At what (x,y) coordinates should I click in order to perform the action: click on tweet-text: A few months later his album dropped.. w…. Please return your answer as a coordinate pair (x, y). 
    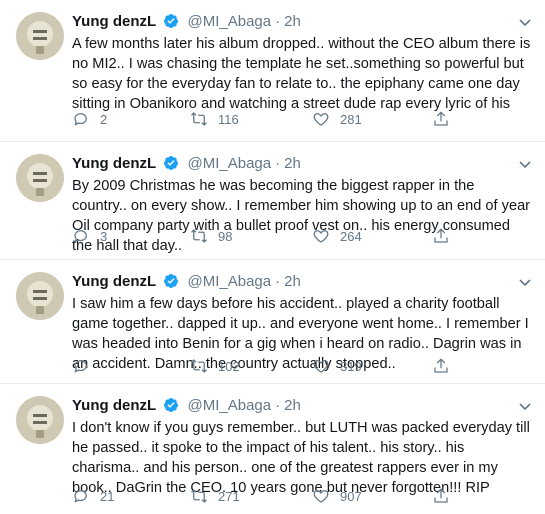
    Looking at the image, I should click on (303, 74).